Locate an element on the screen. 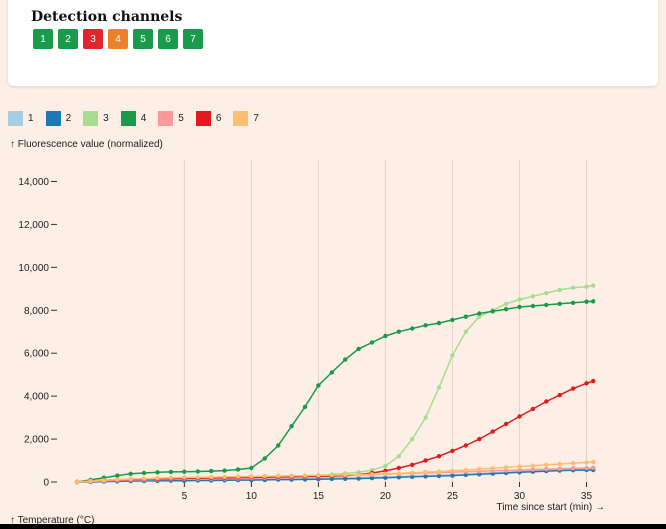  x-tick-label: 5 is located at coordinates (185, 496).